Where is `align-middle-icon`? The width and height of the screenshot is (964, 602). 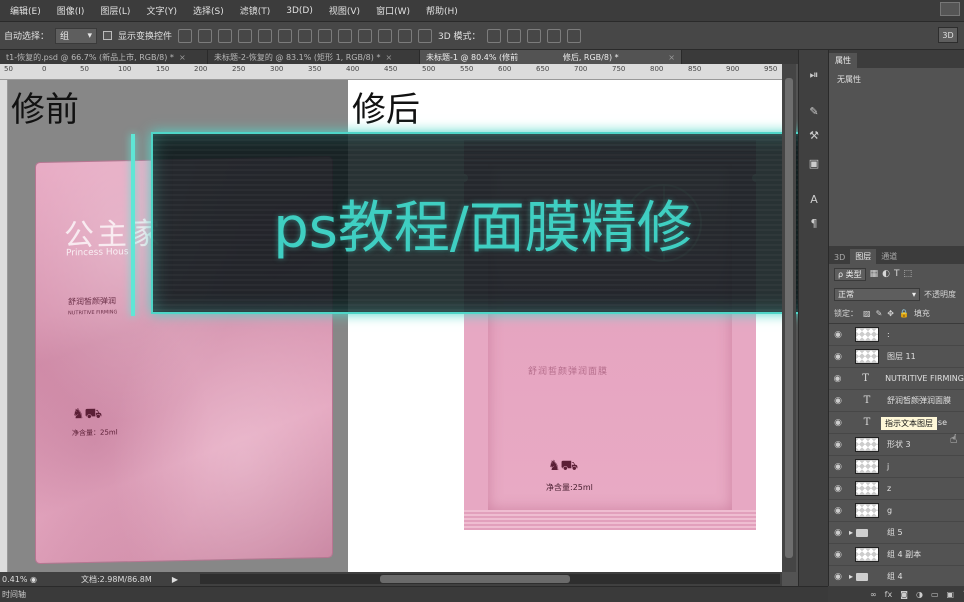 align-middle-icon is located at coordinates (205, 35).